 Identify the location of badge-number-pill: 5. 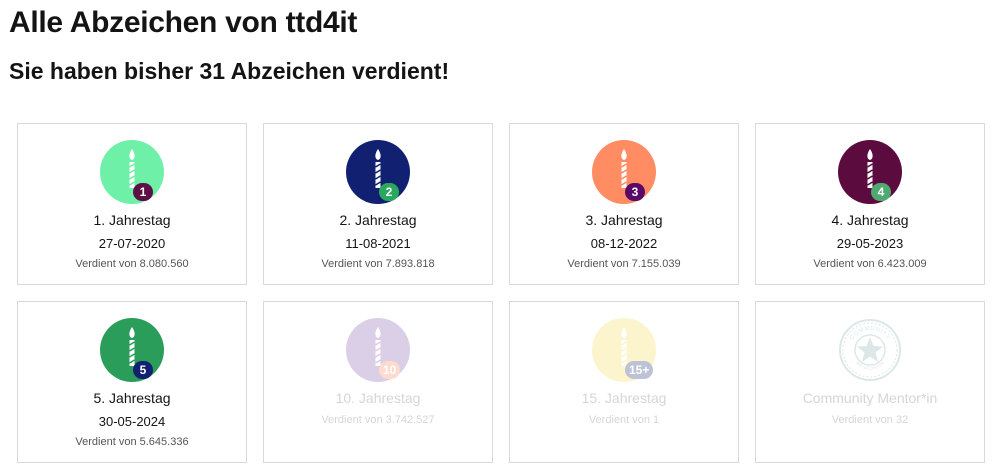
(143, 370).